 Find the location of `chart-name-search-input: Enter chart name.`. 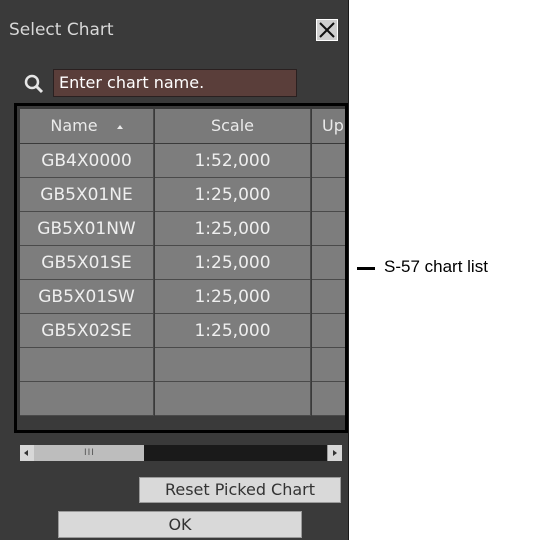

chart-name-search-input: Enter chart name. is located at coordinates (175, 83).